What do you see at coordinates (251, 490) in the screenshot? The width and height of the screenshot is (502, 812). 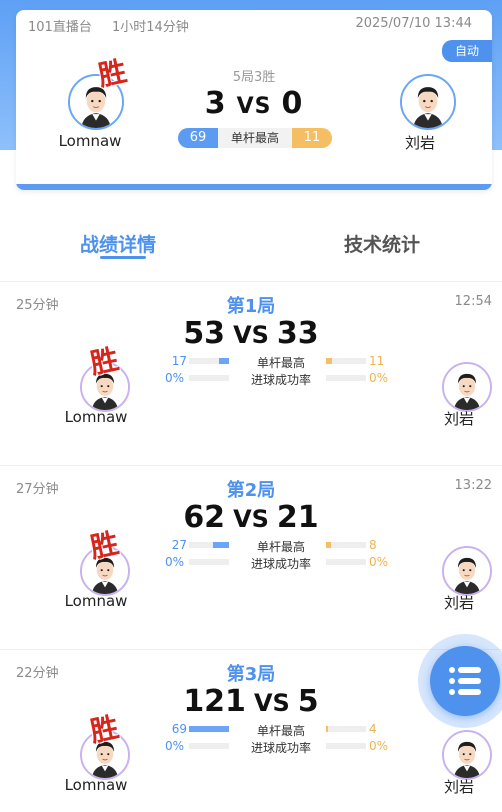 I see `game-title: 第2局` at bounding box center [251, 490].